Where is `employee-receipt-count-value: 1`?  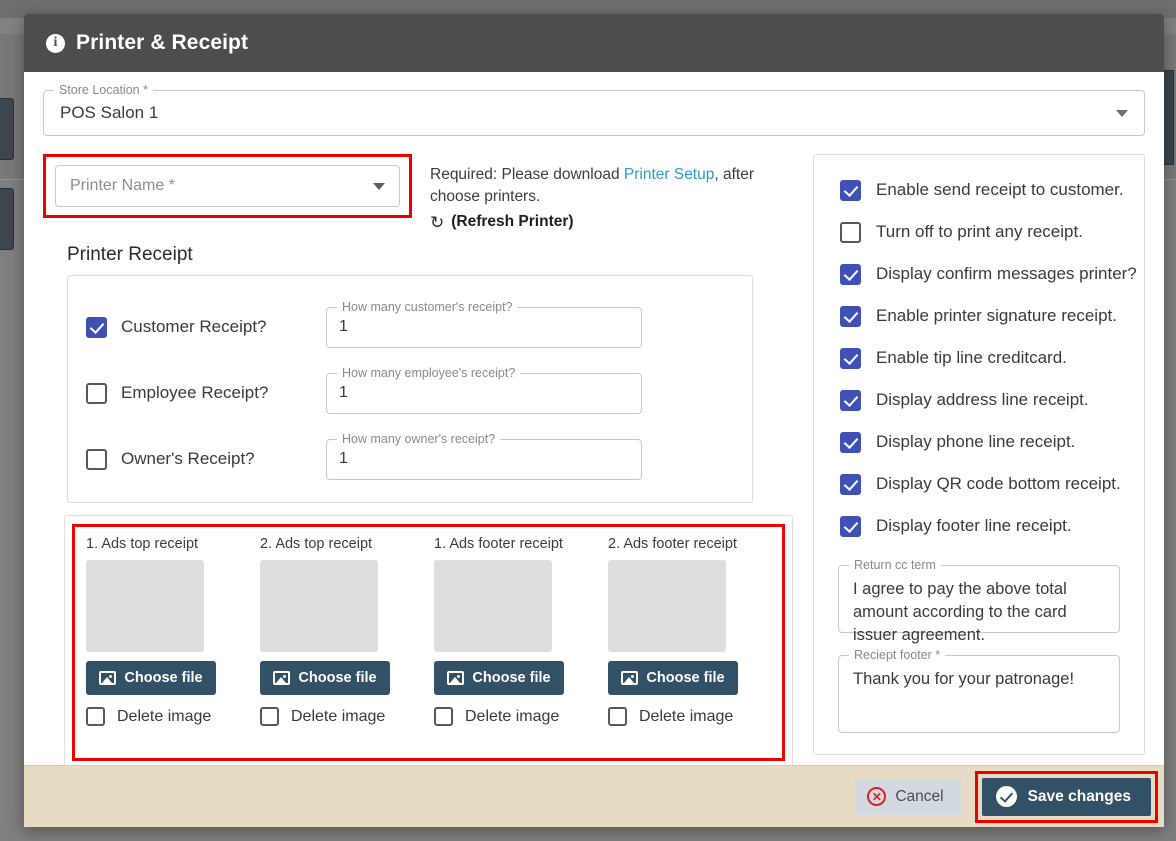 employee-receipt-count-value: 1 is located at coordinates (343, 392).